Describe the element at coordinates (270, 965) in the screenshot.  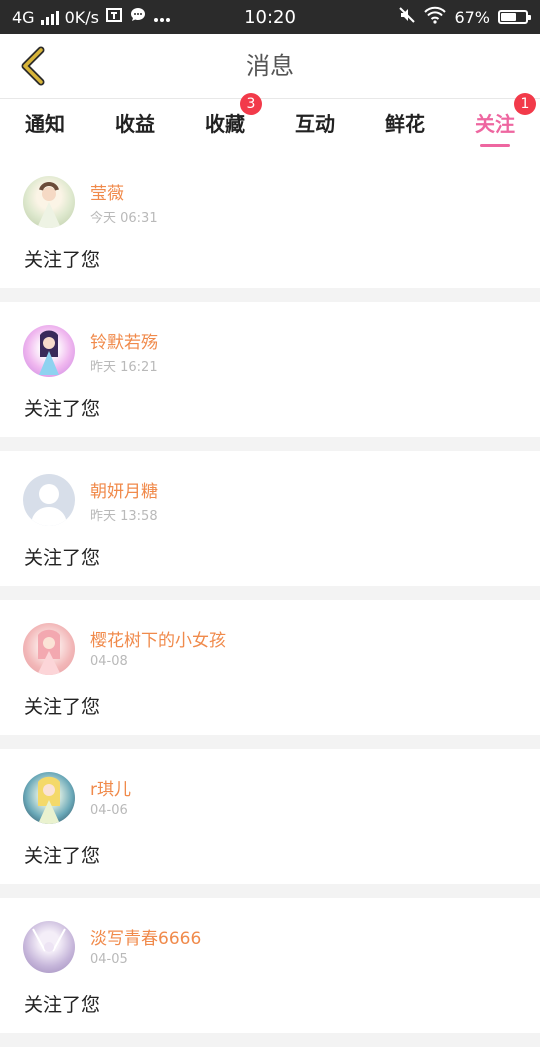
I see `list-item: 淡写青春6666 04-05 关注了您` at that location.